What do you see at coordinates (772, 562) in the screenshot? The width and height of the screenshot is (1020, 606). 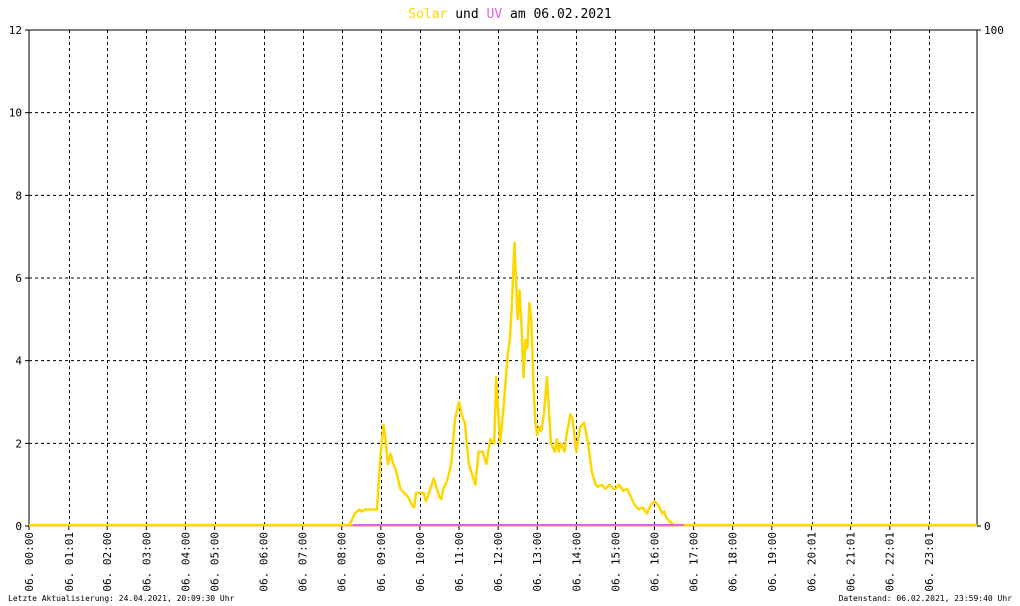 I see `x-tick-label: 06. 19:00` at bounding box center [772, 562].